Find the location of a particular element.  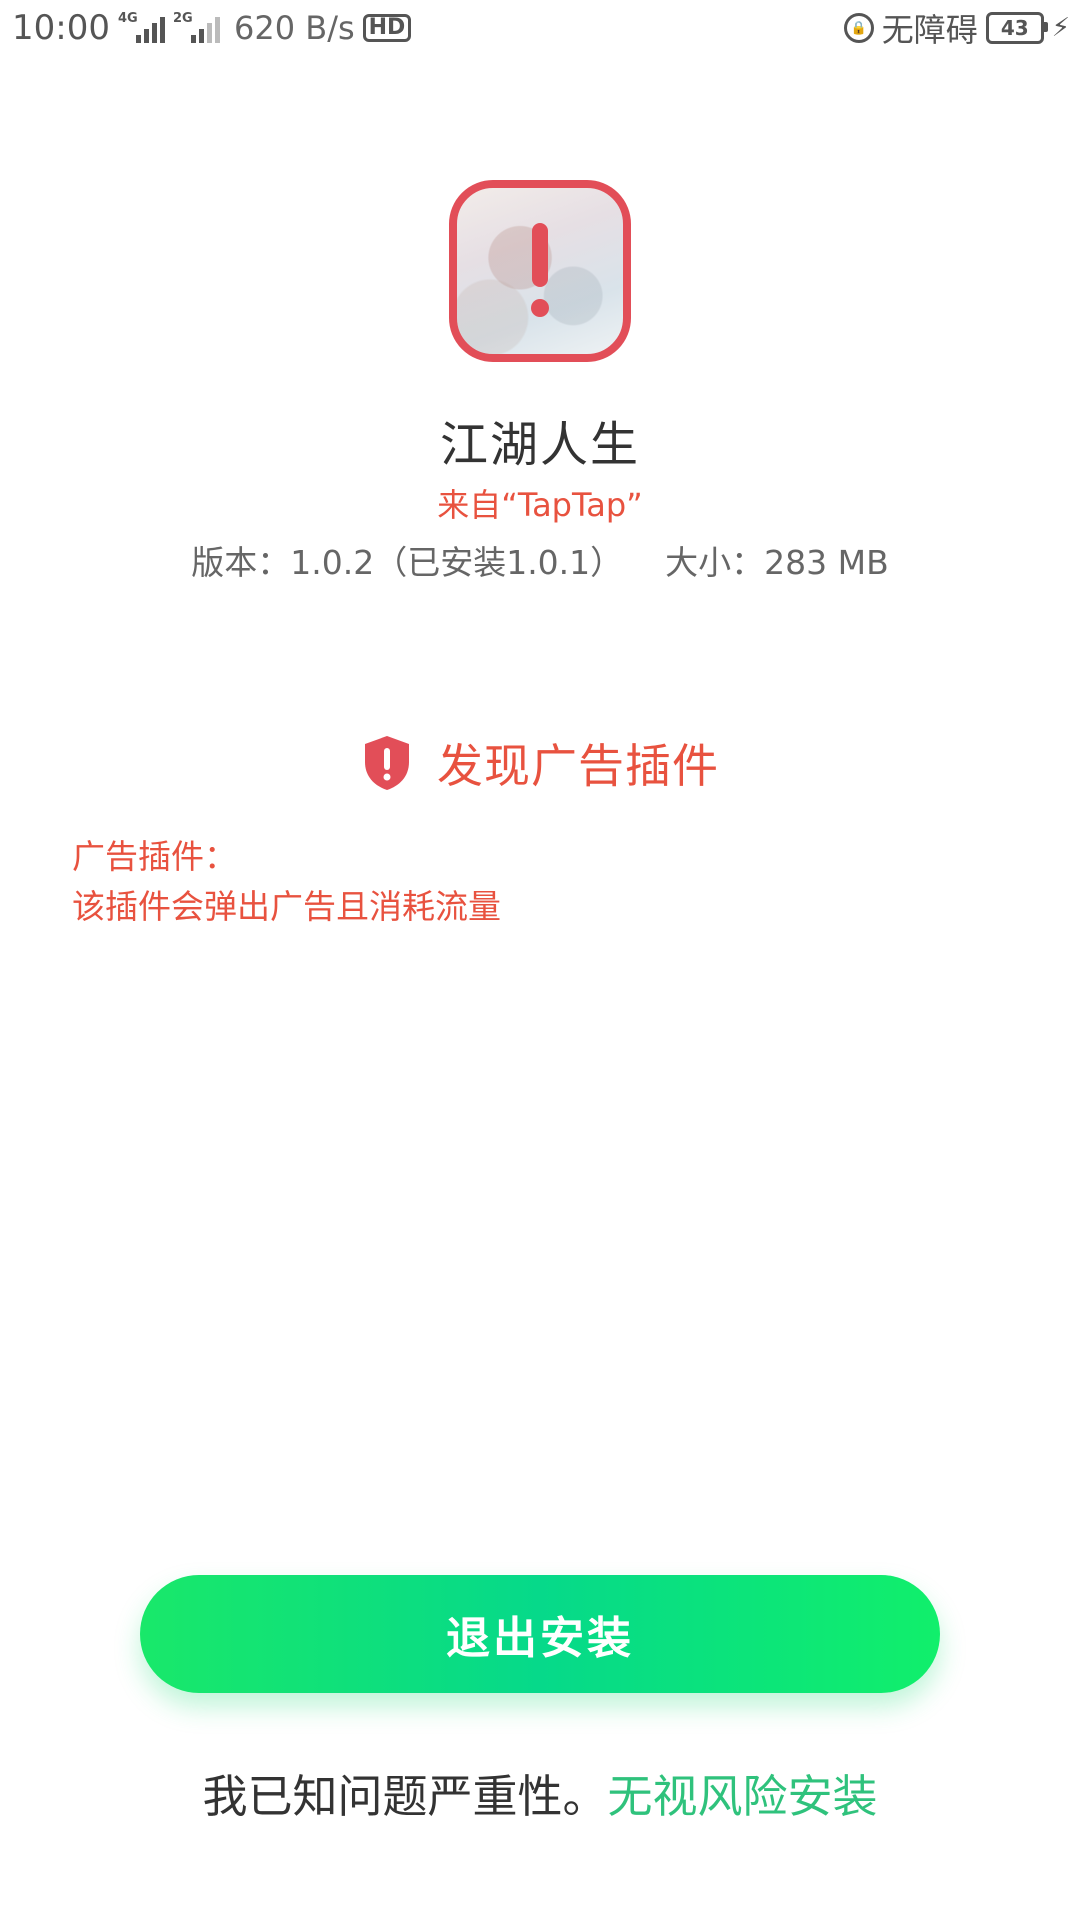

status-bar-left: 10:00 4G 2G 620 B/s HD is located at coordinates (212, 28).